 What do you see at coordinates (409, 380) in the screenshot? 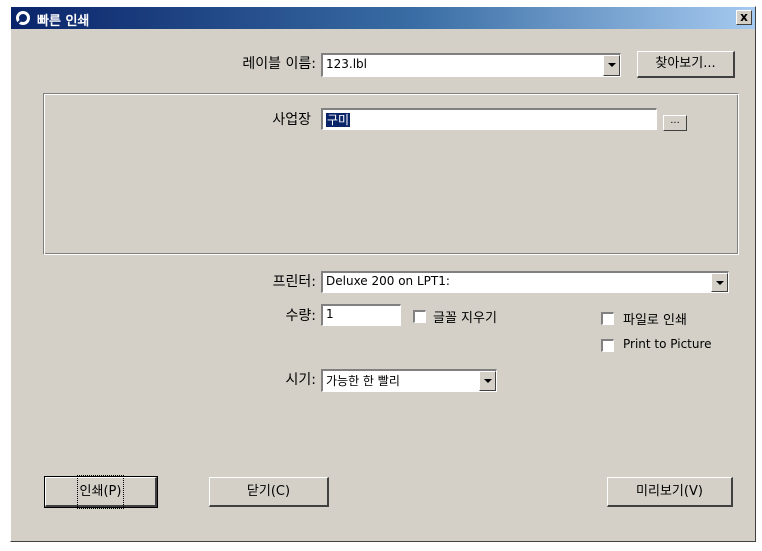
I see `timing-combobox: 가능한 한 빨리` at bounding box center [409, 380].